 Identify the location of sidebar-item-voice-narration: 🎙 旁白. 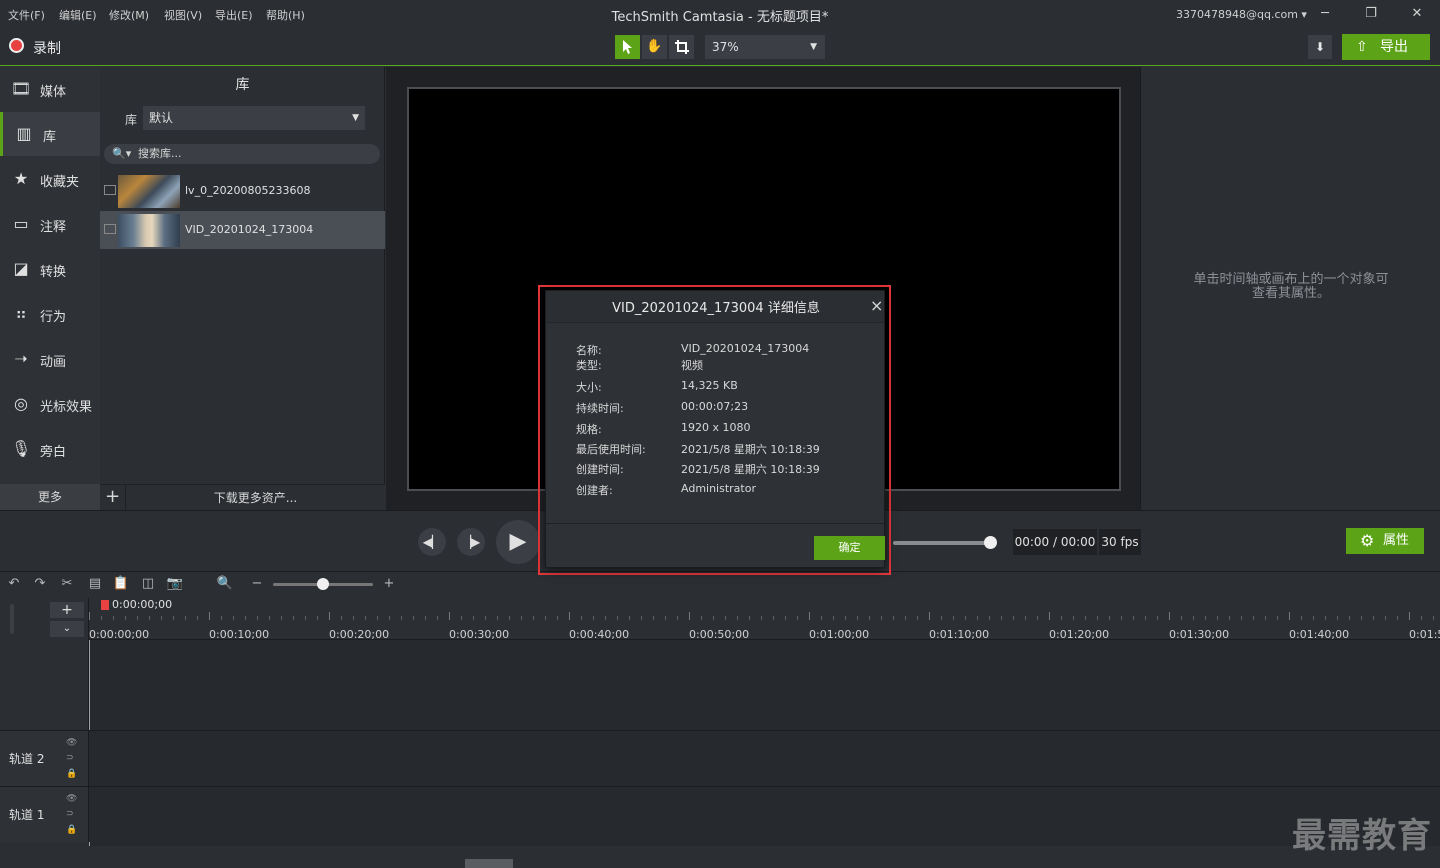
(50, 449).